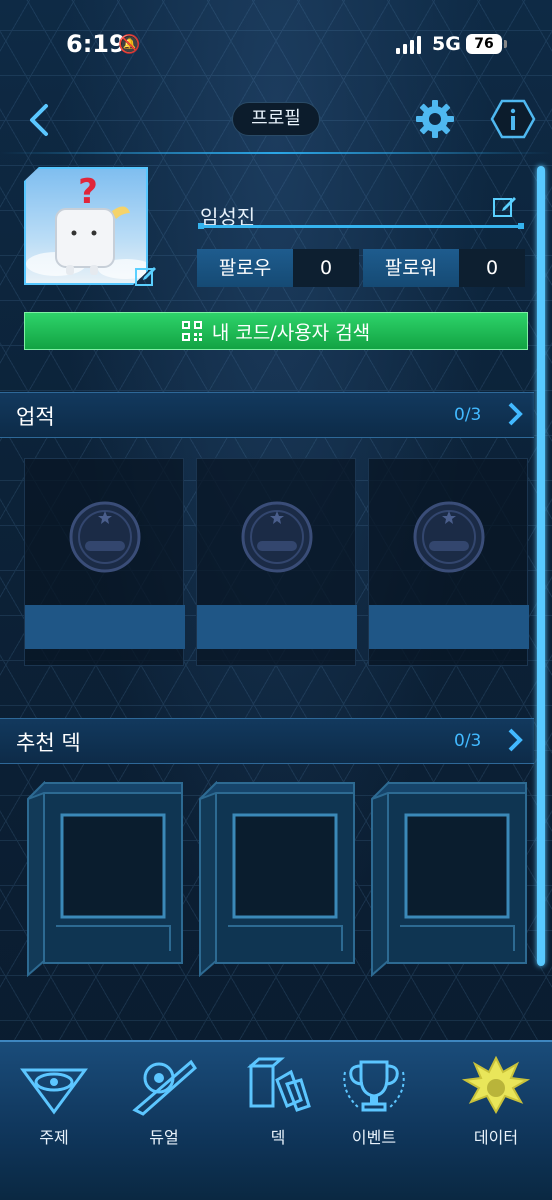  I want to click on nav-item-duel: 듀얼, so click(164, 1104).